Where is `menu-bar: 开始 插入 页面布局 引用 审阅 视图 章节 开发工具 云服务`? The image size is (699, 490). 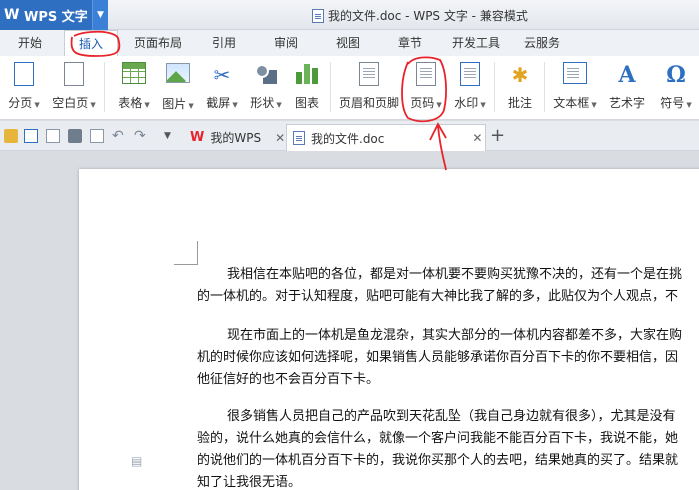
menu-bar: 开始 插入 页面布局 引用 审阅 视图 章节 开发工具 云服务 is located at coordinates (349, 43).